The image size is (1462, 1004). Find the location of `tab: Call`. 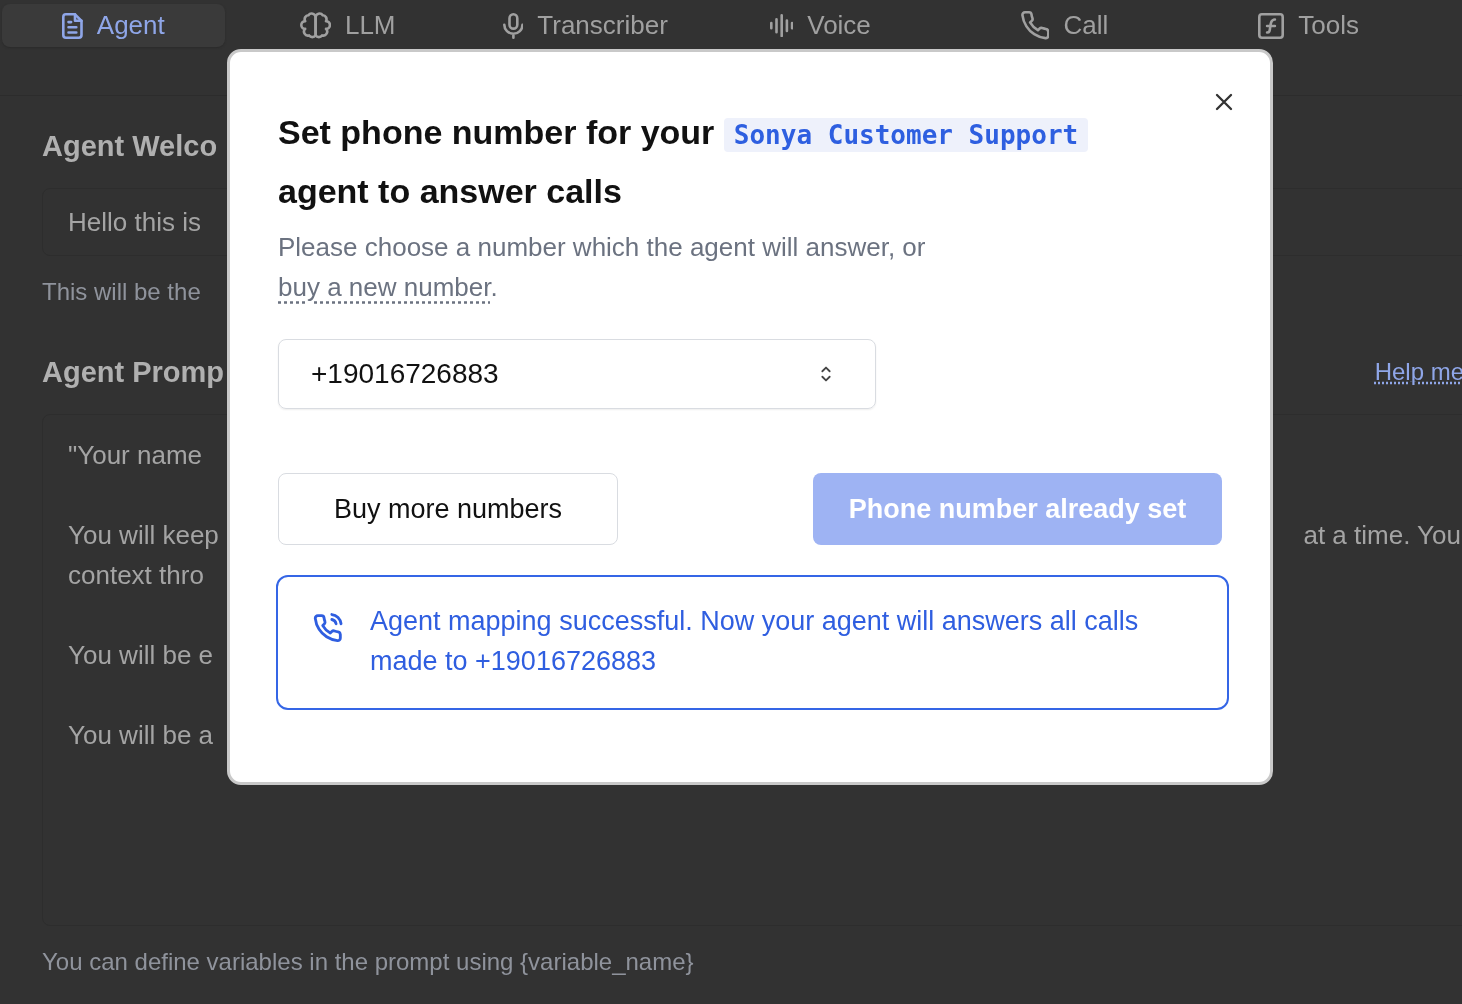

tab: Call is located at coordinates (1064, 25).